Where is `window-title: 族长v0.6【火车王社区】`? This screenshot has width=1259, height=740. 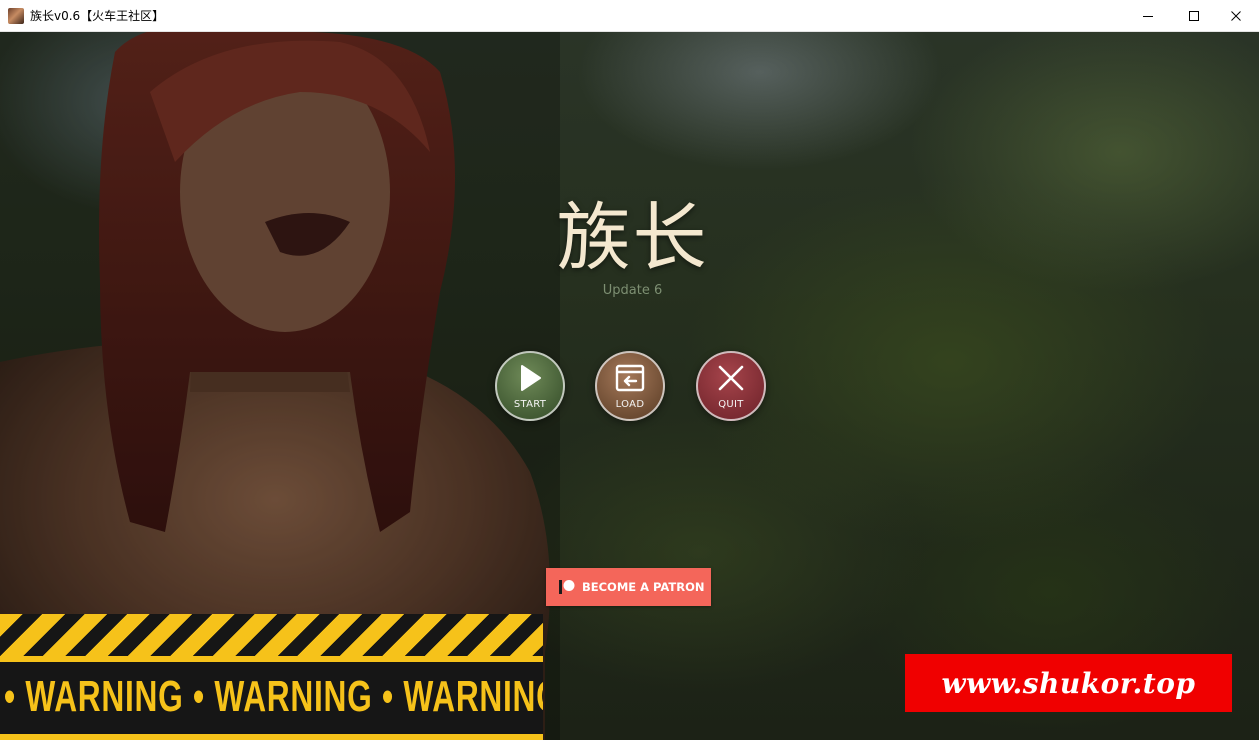 window-title: 族长v0.6【火车王社区】 is located at coordinates (97, 16).